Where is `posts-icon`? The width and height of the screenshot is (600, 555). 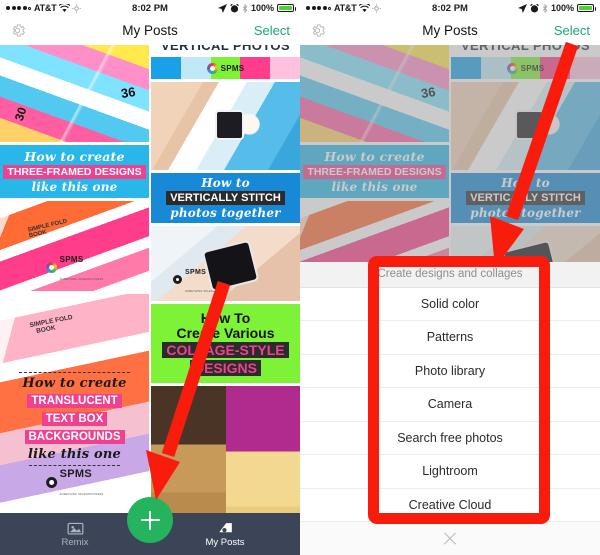 posts-icon is located at coordinates (225, 527).